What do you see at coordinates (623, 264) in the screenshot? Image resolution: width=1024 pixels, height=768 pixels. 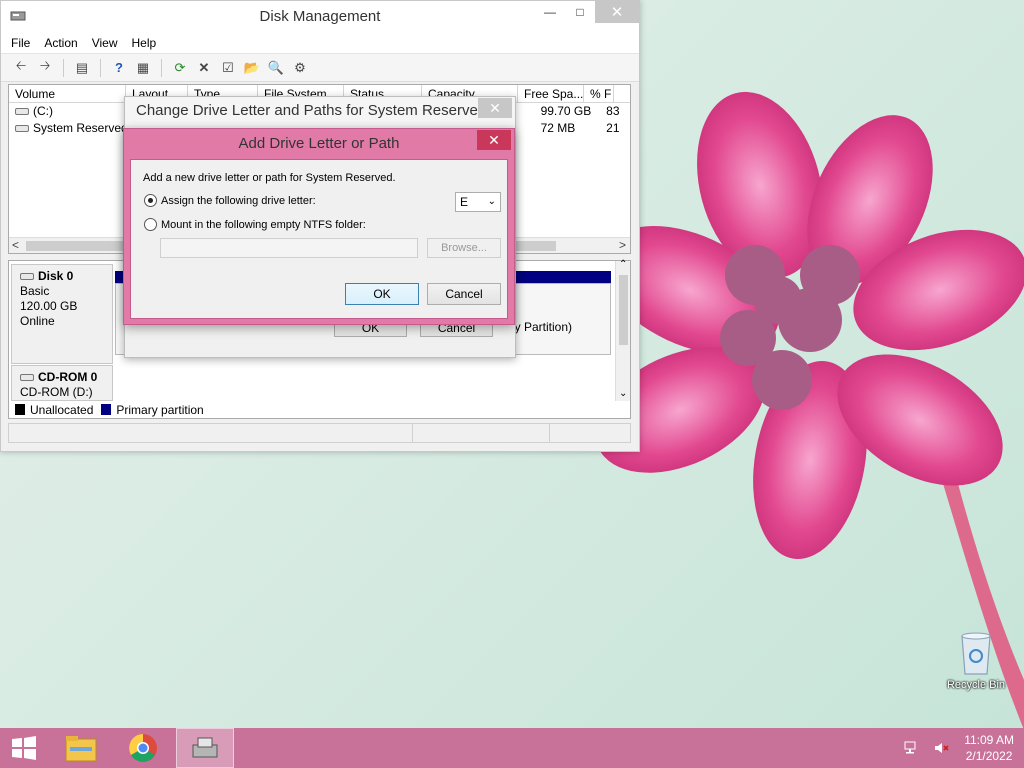 I see `scroll-up-icon: ⌃` at bounding box center [623, 264].